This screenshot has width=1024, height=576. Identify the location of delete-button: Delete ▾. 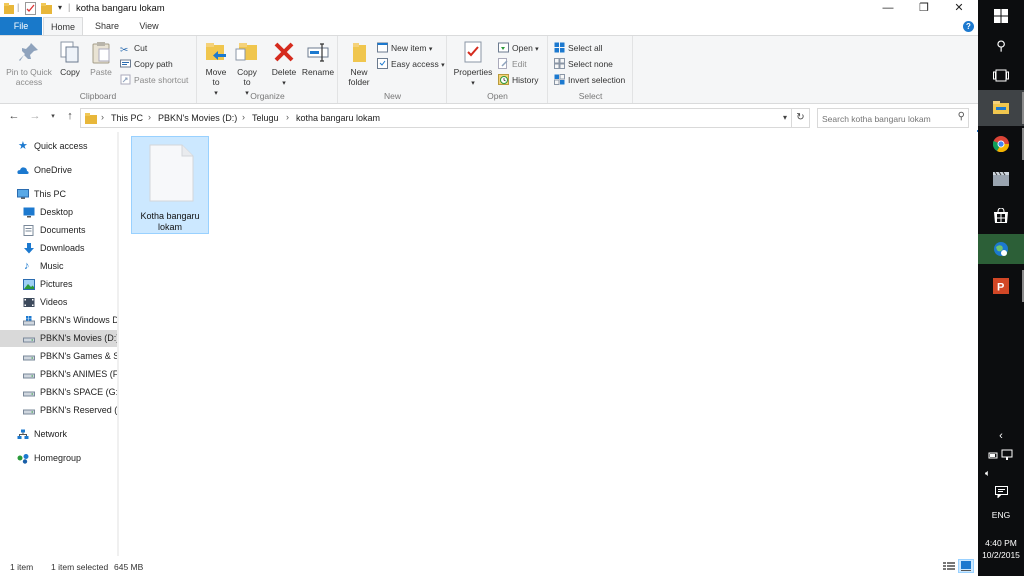
(284, 64).